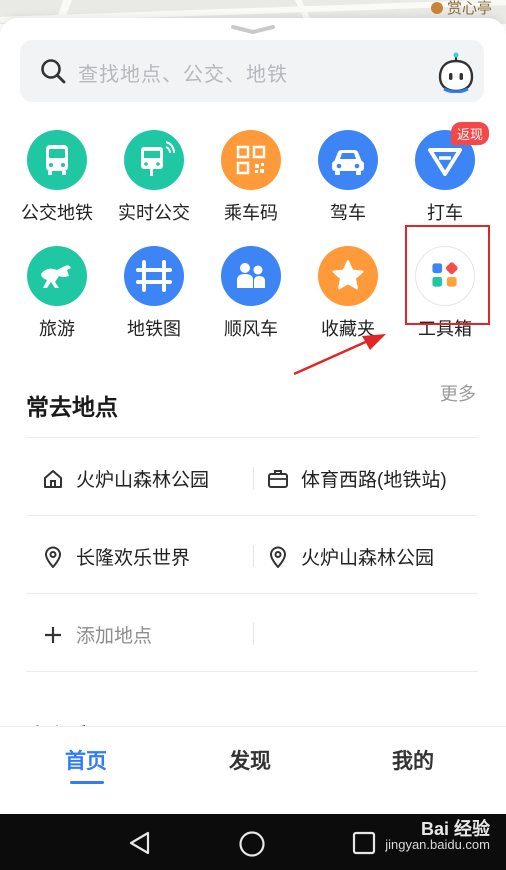 This screenshot has width=506, height=870. I want to click on place-label: 长隆欢乐世界, so click(133, 558).